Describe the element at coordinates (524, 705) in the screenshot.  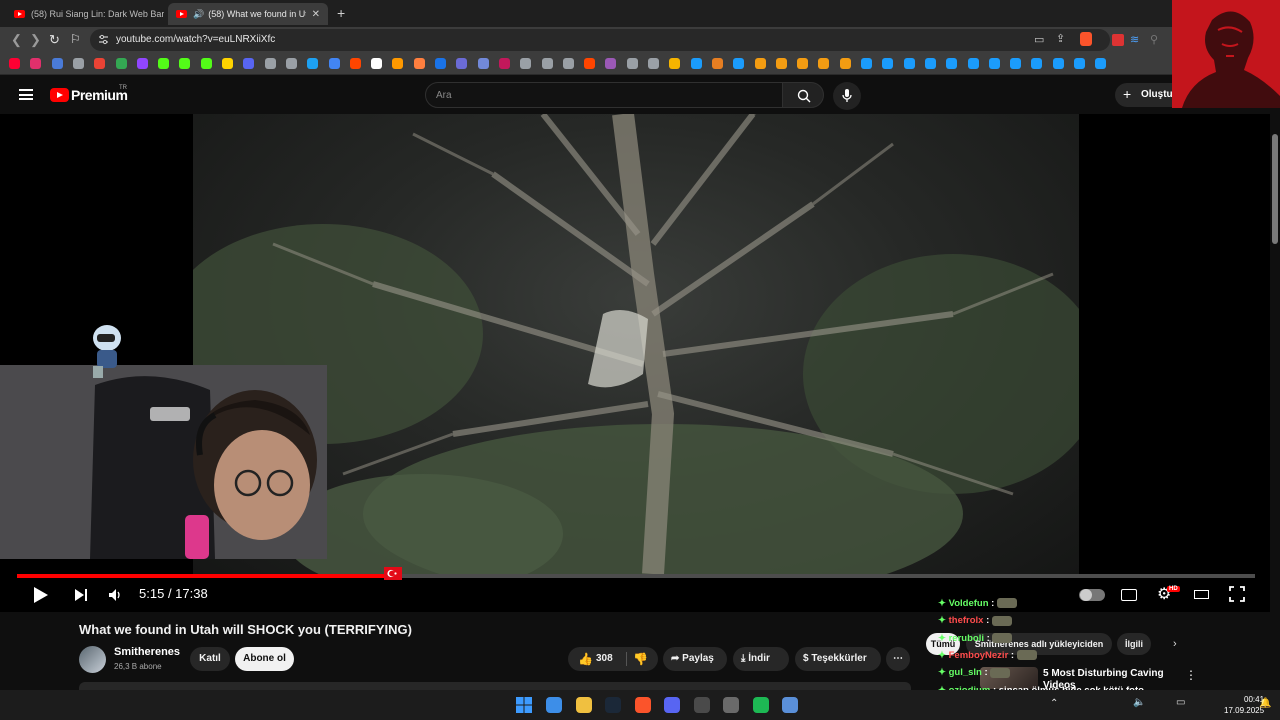
I see `windows-start-icon` at that location.